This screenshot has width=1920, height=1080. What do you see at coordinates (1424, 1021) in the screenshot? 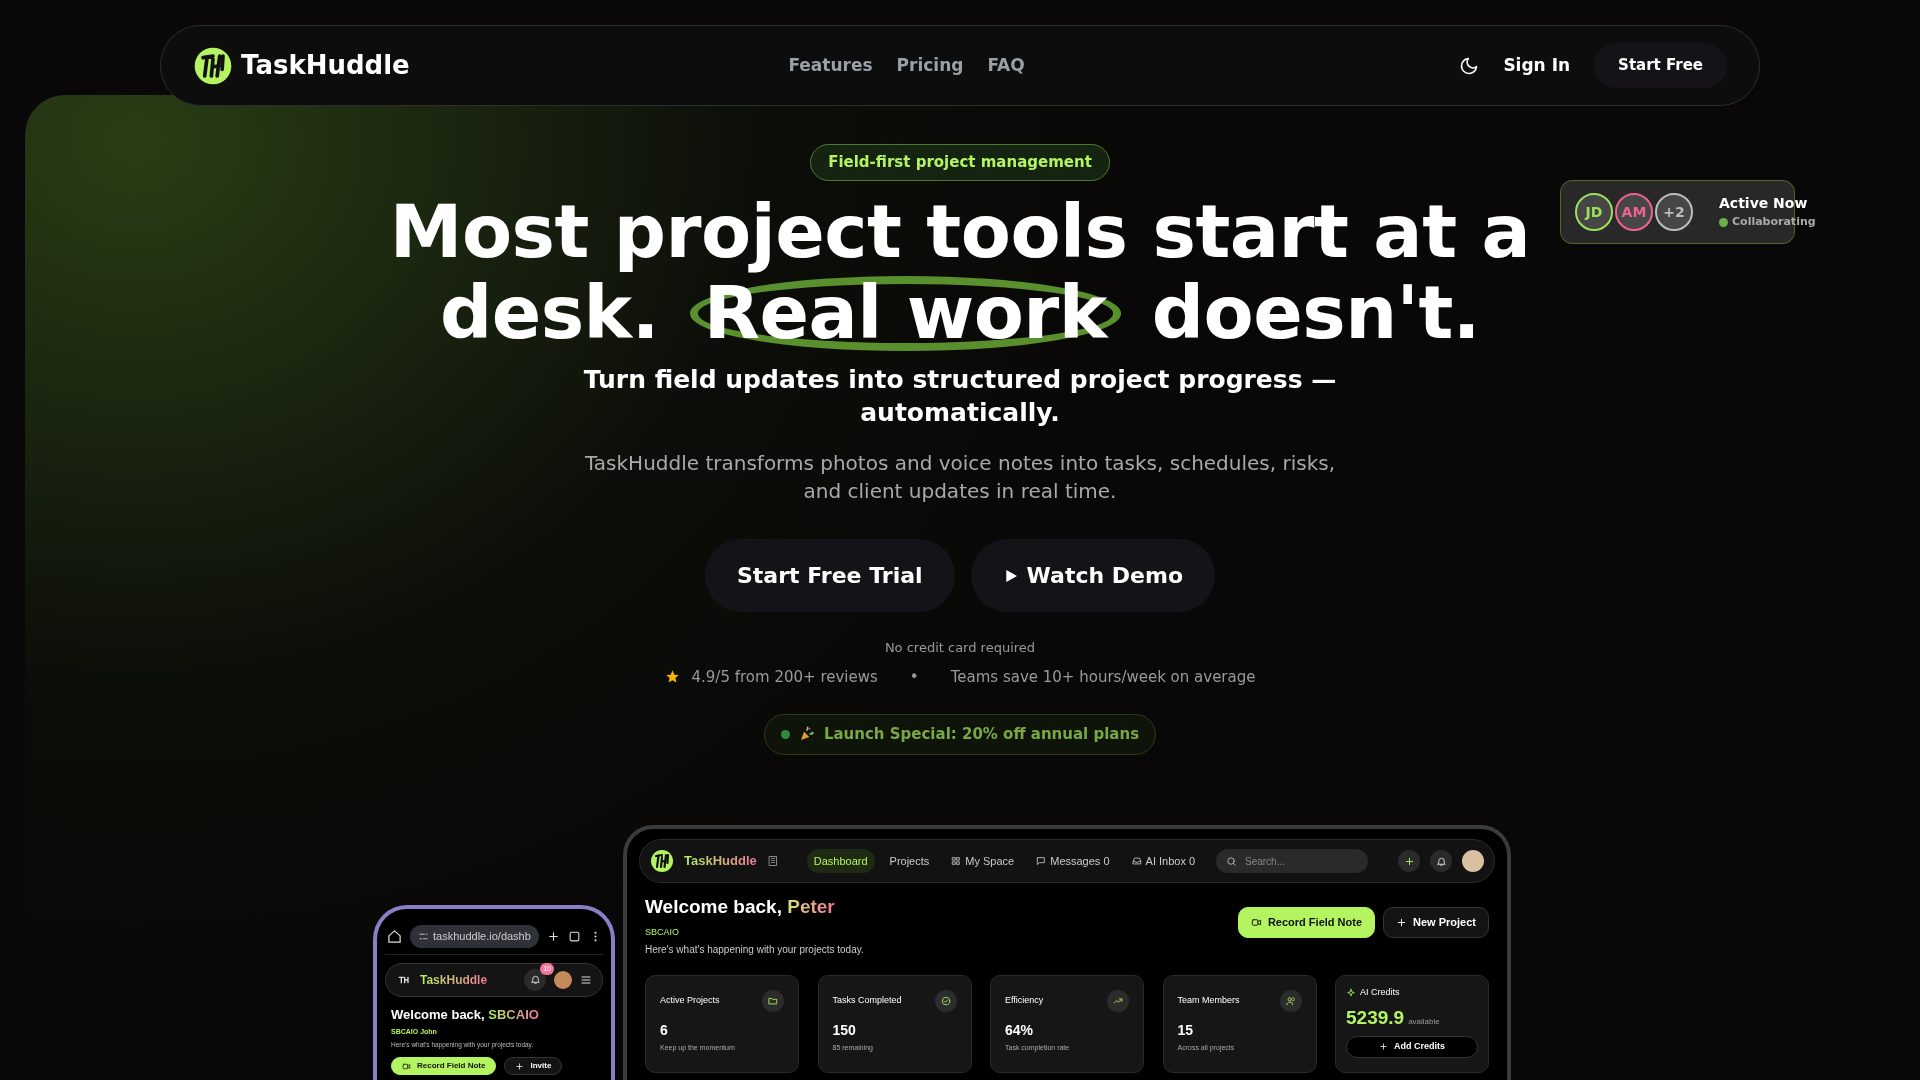
I see `credits-unit: available` at bounding box center [1424, 1021].